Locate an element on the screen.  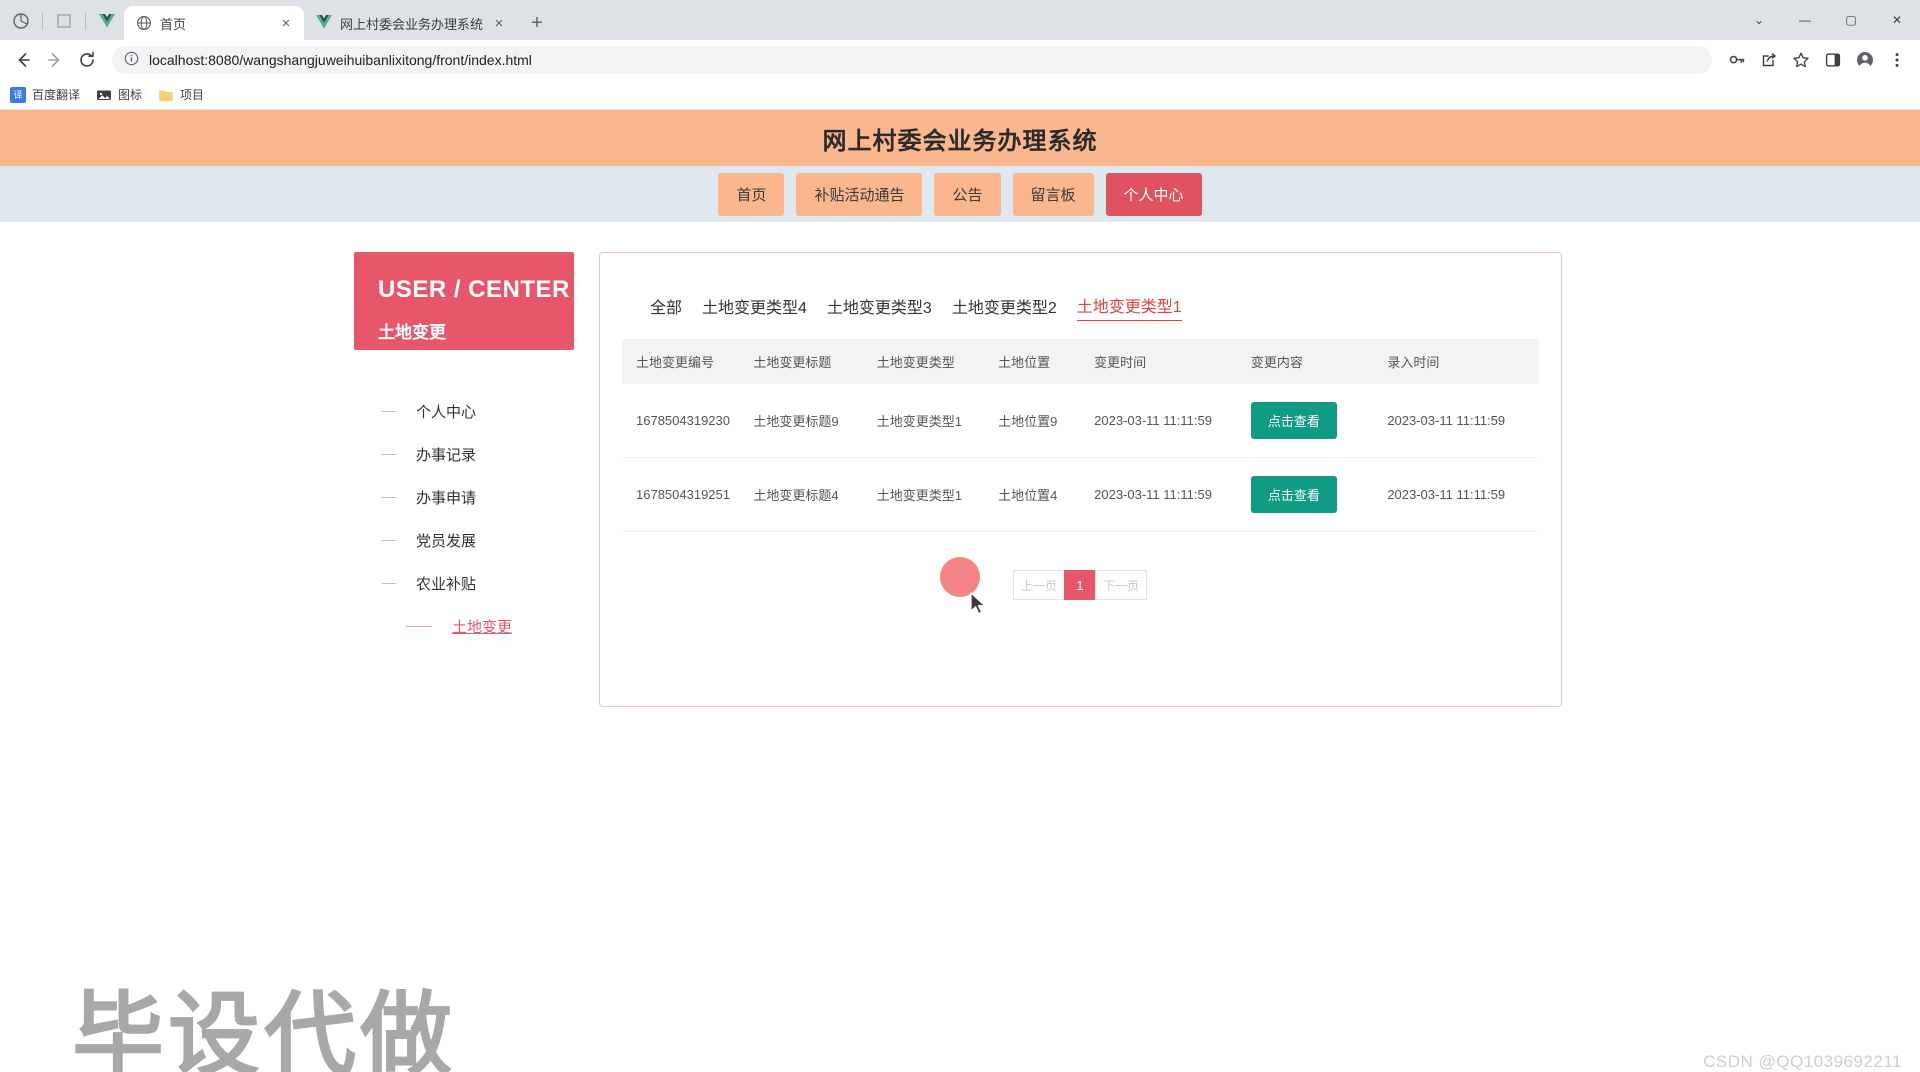
cell-location: 土地位置9 is located at coordinates (1046, 421).